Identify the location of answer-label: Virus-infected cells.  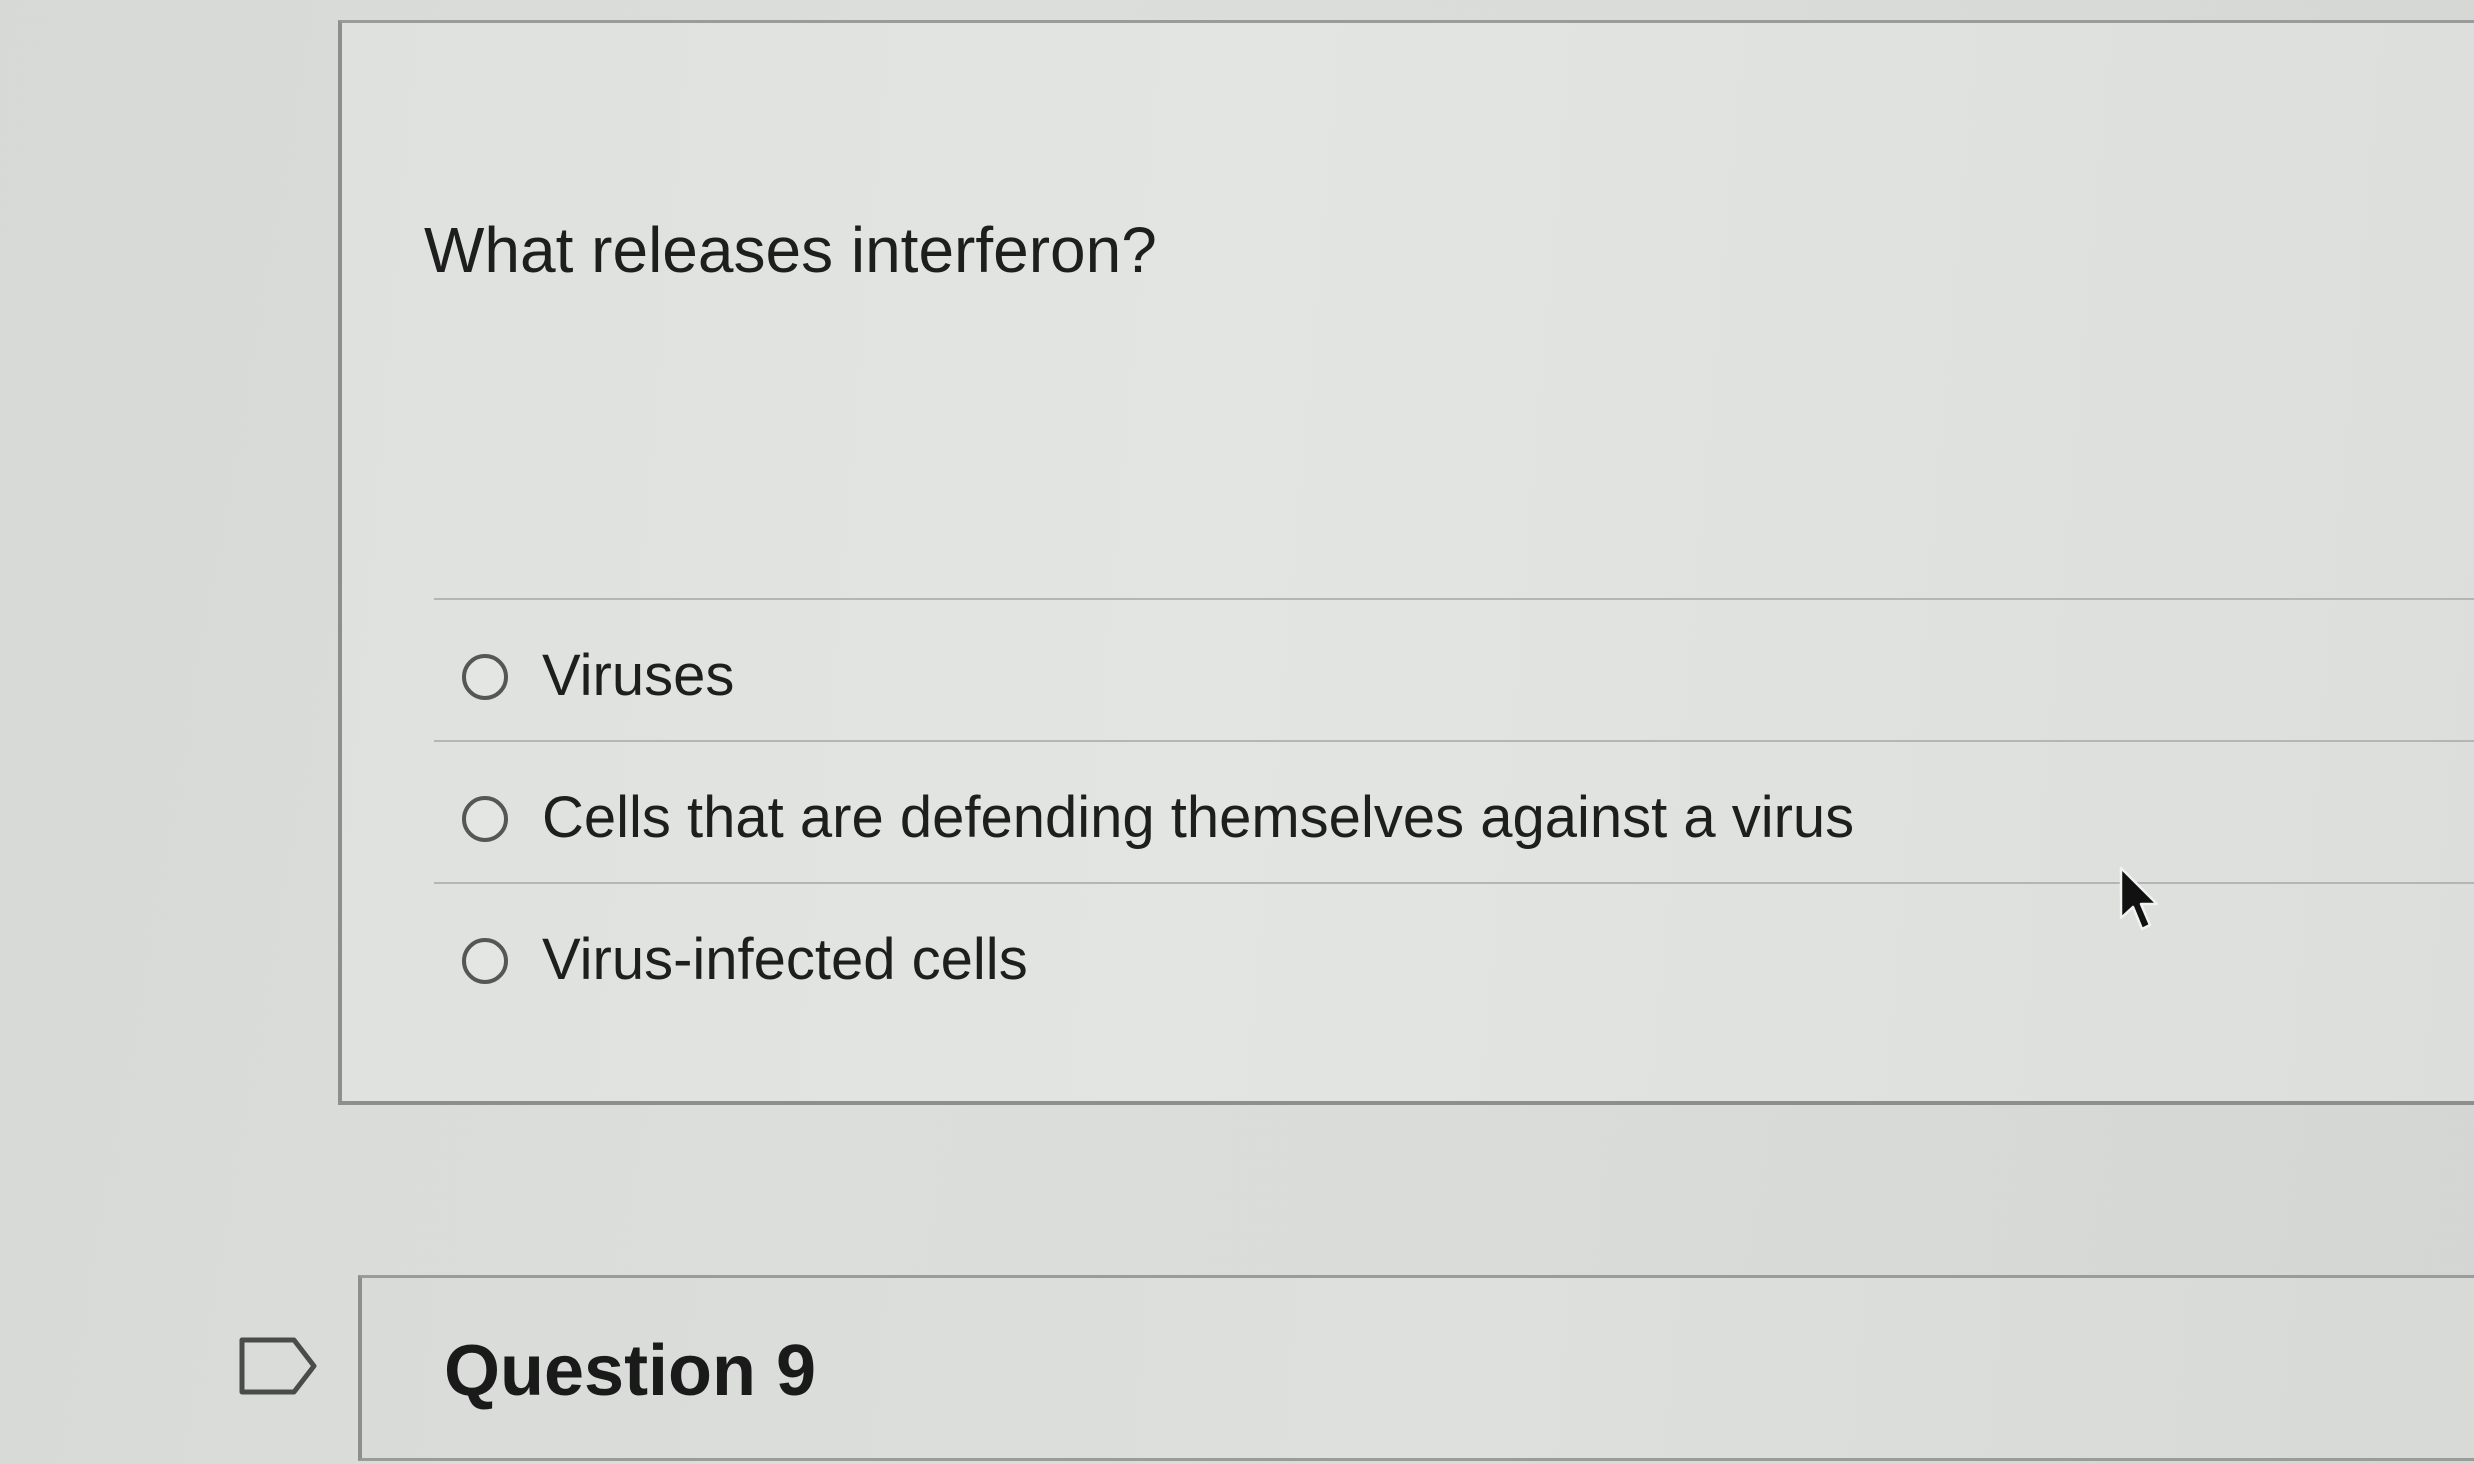
(785, 959).